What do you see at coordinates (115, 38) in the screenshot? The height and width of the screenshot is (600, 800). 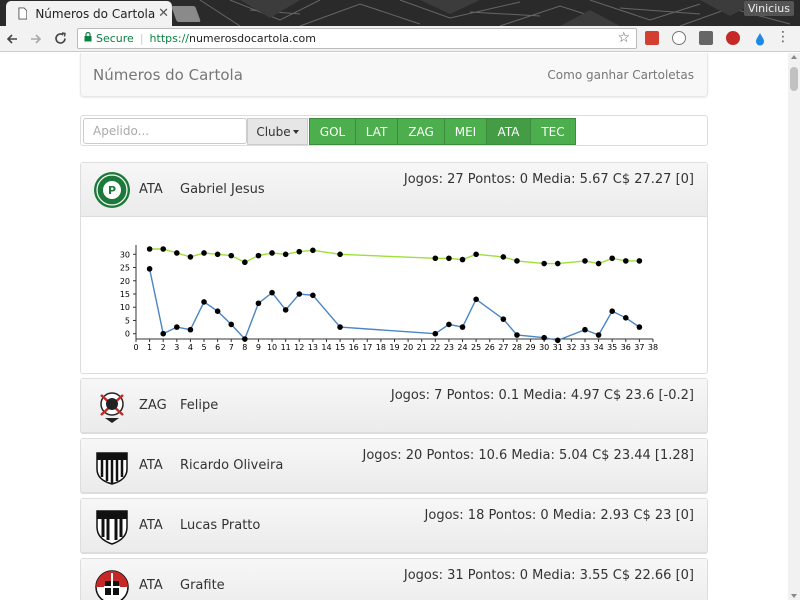 I see `secure-label: Secure` at bounding box center [115, 38].